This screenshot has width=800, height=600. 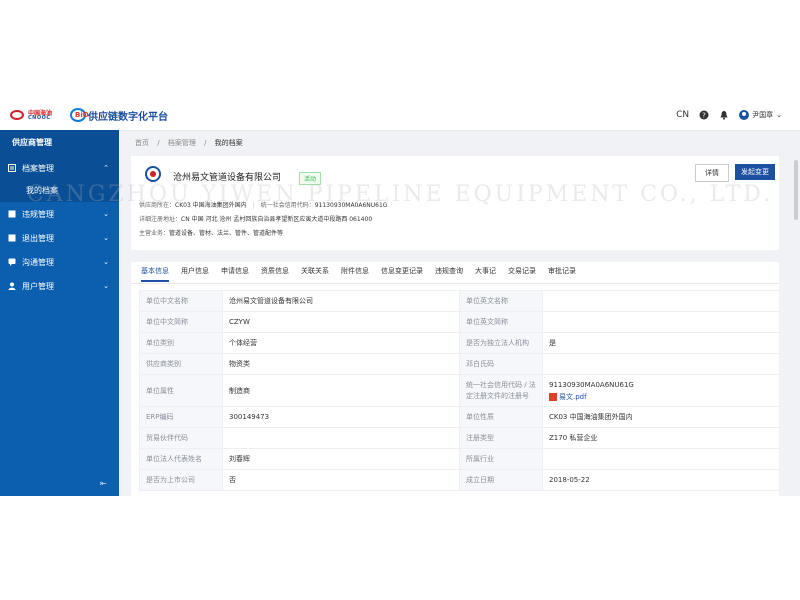 What do you see at coordinates (355, 274) in the screenshot?
I see `tab-attachments: 附件信息` at bounding box center [355, 274].